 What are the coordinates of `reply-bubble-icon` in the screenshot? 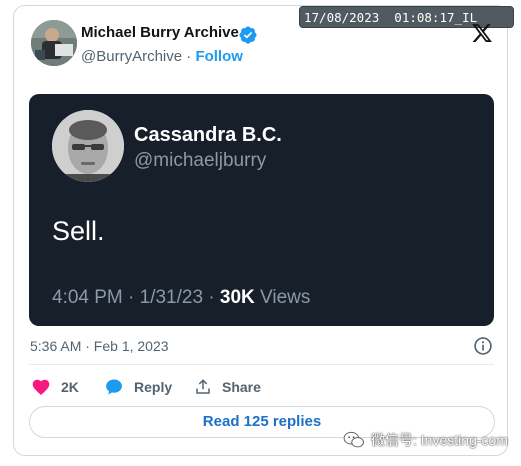 It's located at (114, 387).